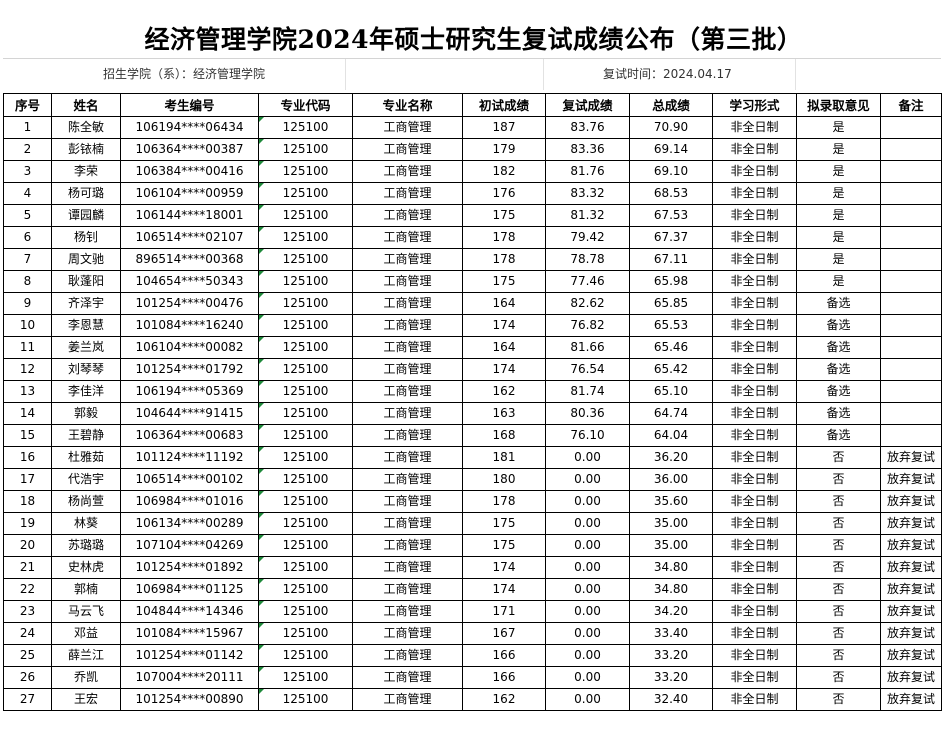 The image size is (947, 739). I want to click on cell-seq: 7, so click(27, 259).